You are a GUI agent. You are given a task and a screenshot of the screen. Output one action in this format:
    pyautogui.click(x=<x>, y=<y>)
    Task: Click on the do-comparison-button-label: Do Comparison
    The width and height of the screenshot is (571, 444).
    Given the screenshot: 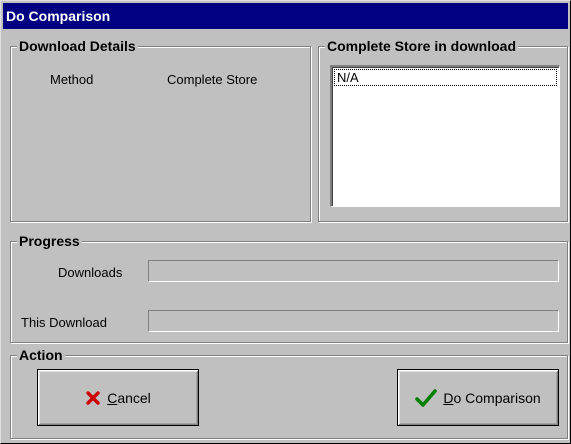 What is the action you would take?
    pyautogui.click(x=491, y=398)
    